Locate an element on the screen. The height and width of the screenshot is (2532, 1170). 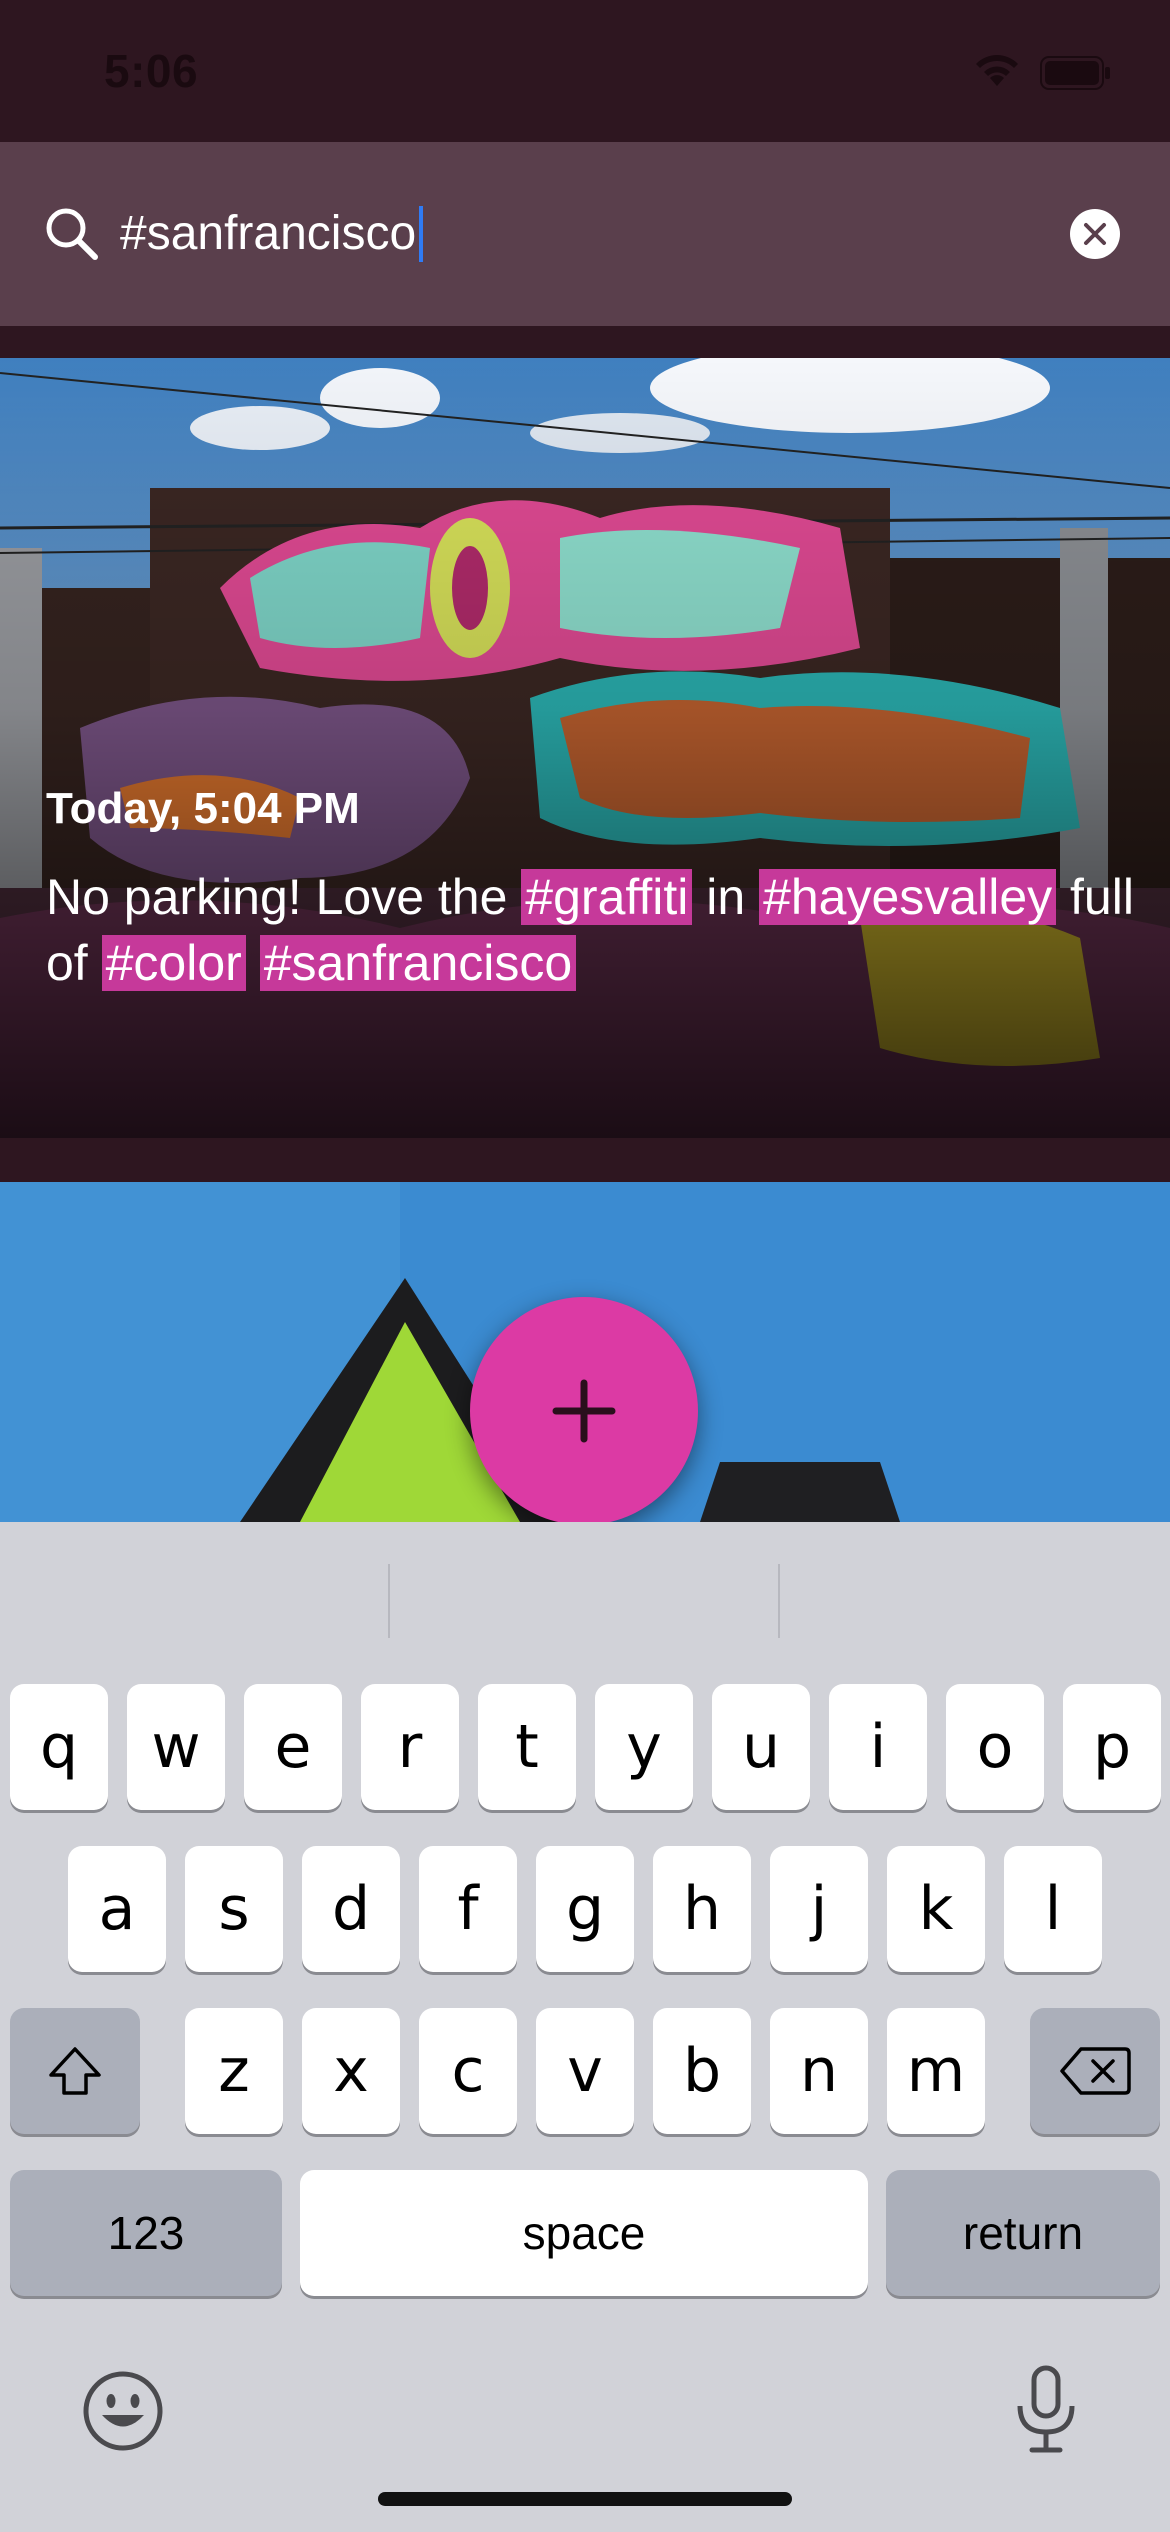
hashtag-link: #sanfrancisco is located at coordinates (418, 963).